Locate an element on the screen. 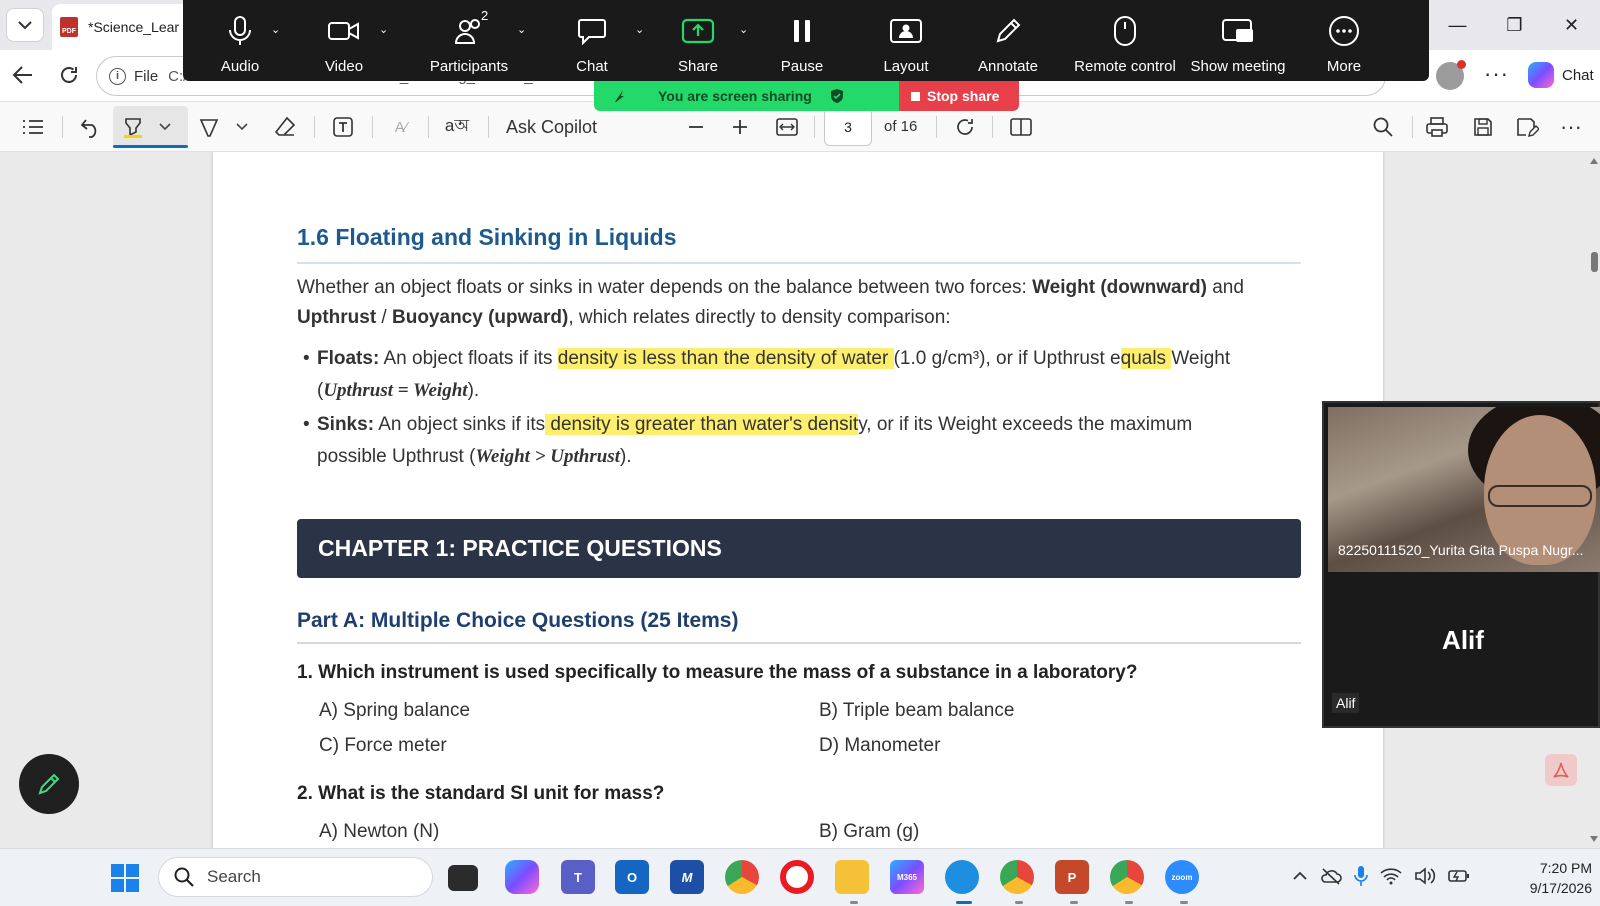 This screenshot has width=1600, height=906. onedrive-offline-icon is located at coordinates (1331, 876).